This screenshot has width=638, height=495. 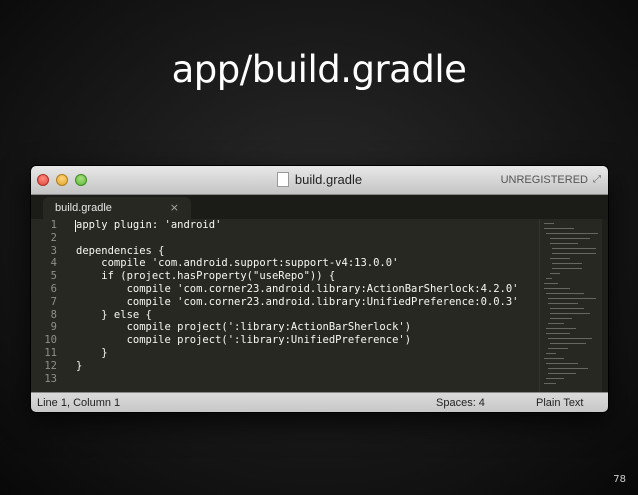 I want to click on line-number: 12, so click(x=50, y=365).